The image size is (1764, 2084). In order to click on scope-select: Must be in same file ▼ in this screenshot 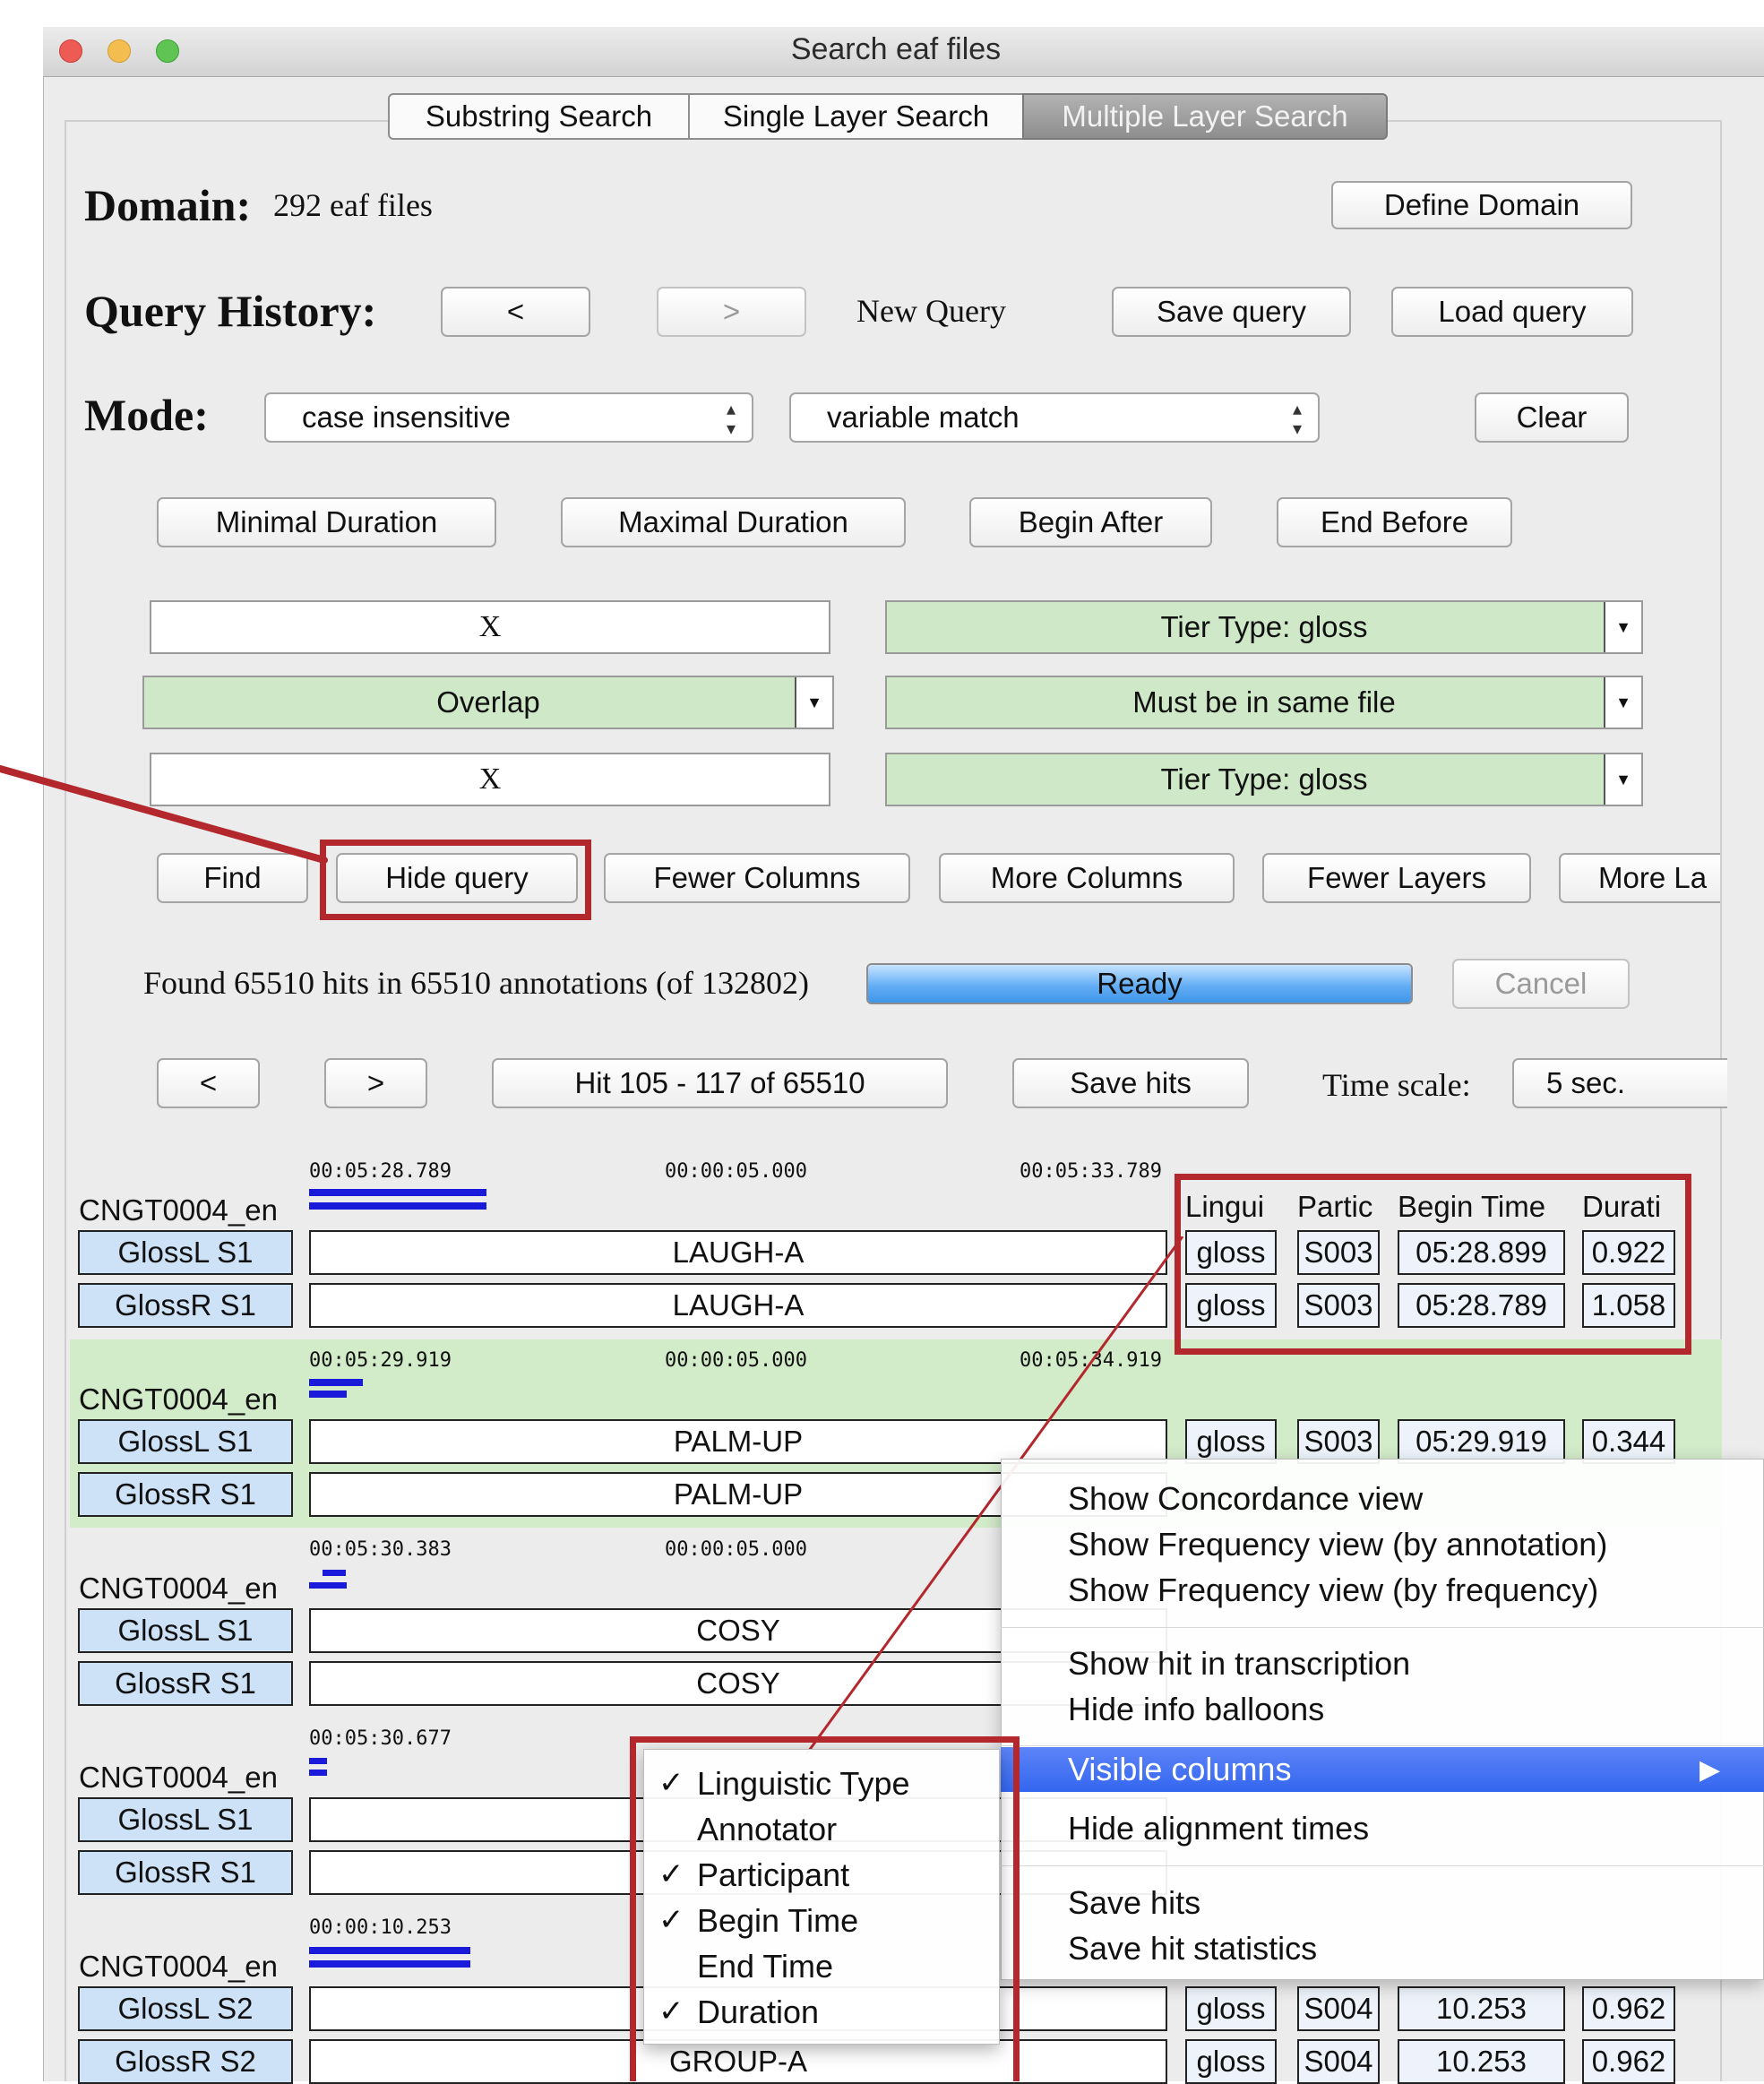, I will do `click(1264, 703)`.